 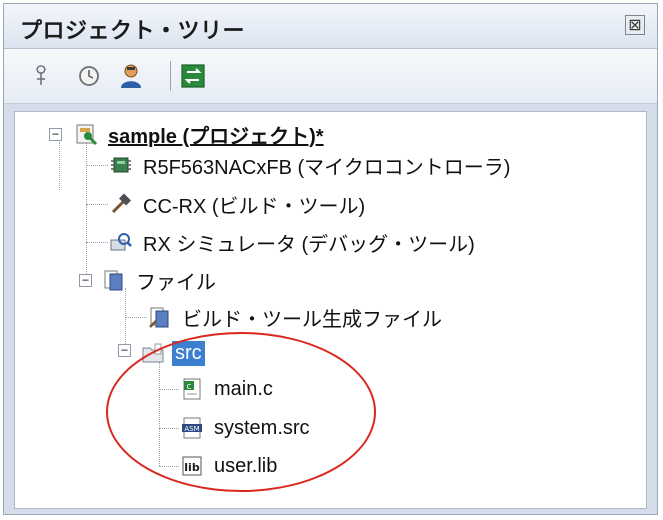 What do you see at coordinates (124, 350) in the screenshot?
I see `src-collapse-toggle: −` at bounding box center [124, 350].